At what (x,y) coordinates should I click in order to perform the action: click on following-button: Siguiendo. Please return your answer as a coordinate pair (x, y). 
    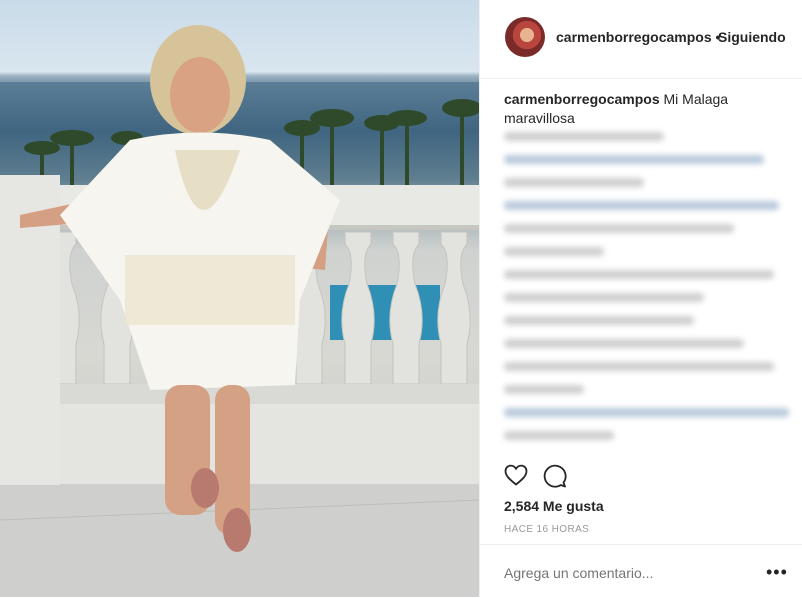
    Looking at the image, I should click on (752, 37).